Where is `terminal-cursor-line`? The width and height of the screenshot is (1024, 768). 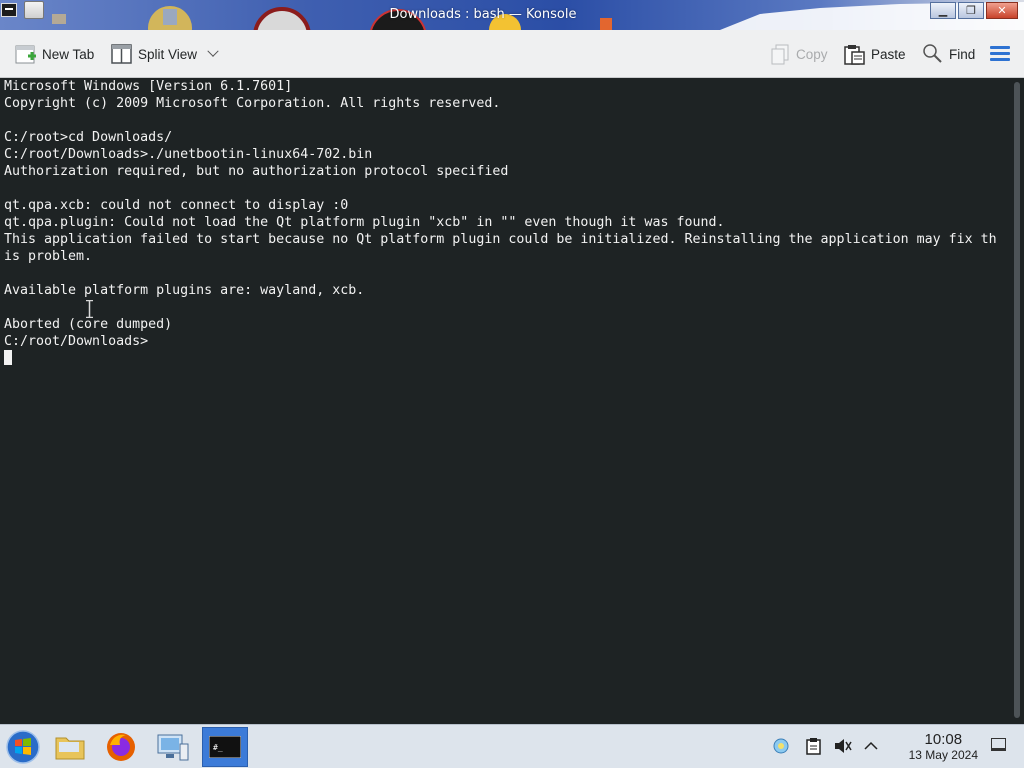 terminal-cursor-line is located at coordinates (507, 358).